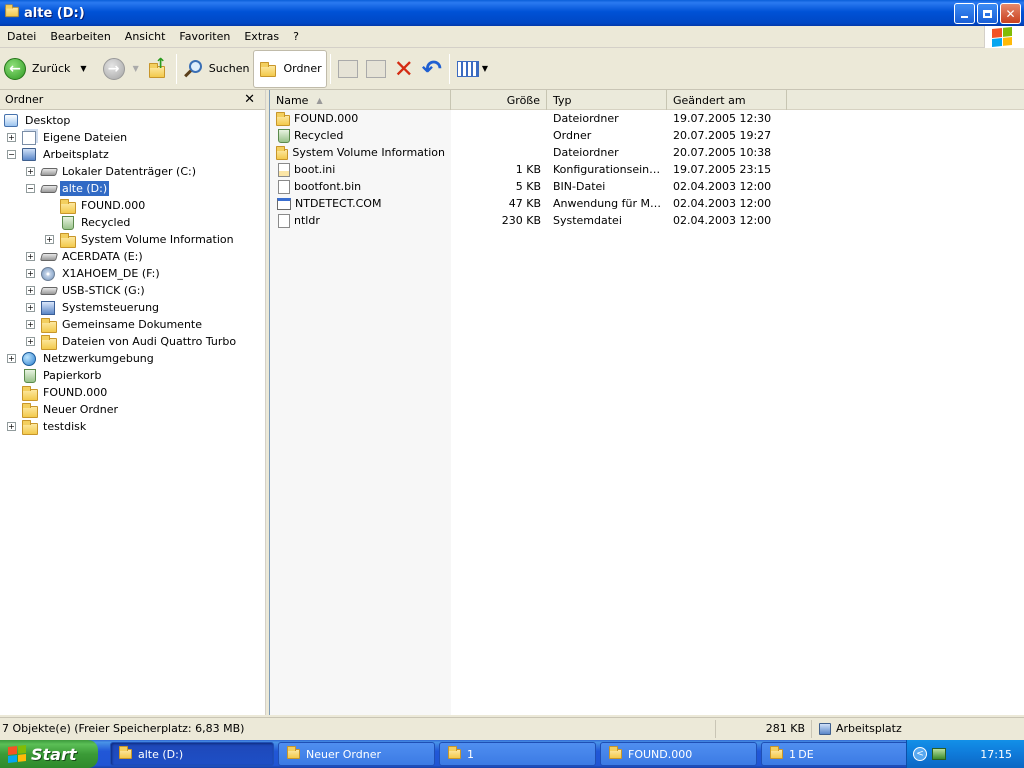  What do you see at coordinates (1010, 13) in the screenshot?
I see `close-button: ✕` at bounding box center [1010, 13].